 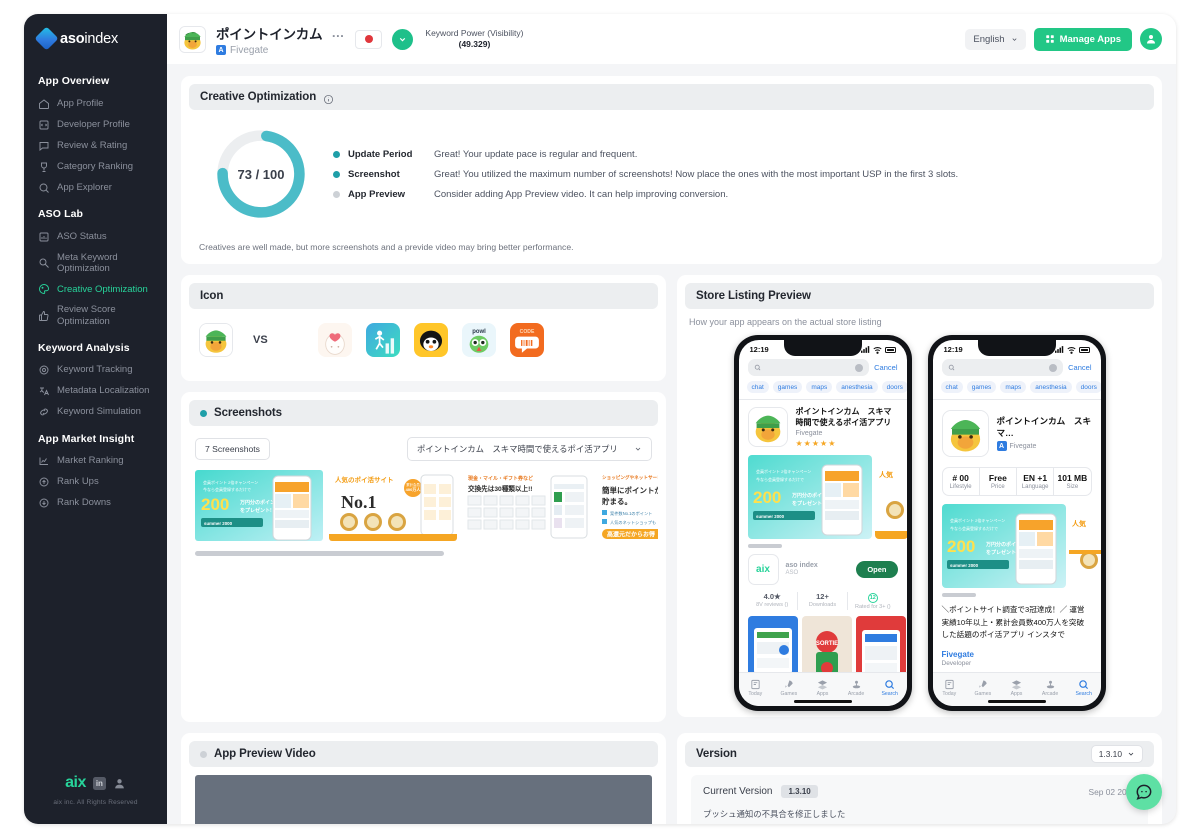 I want to click on screenshot-locale-select: ポイントインカム スキマ時間で使えるポイ活アプリ, so click(x=529, y=449).